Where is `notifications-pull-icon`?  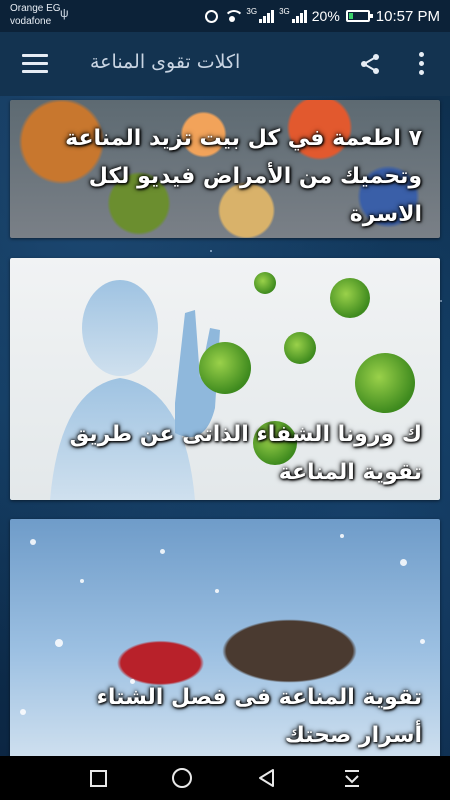
notifications-pull-icon is located at coordinates (352, 778).